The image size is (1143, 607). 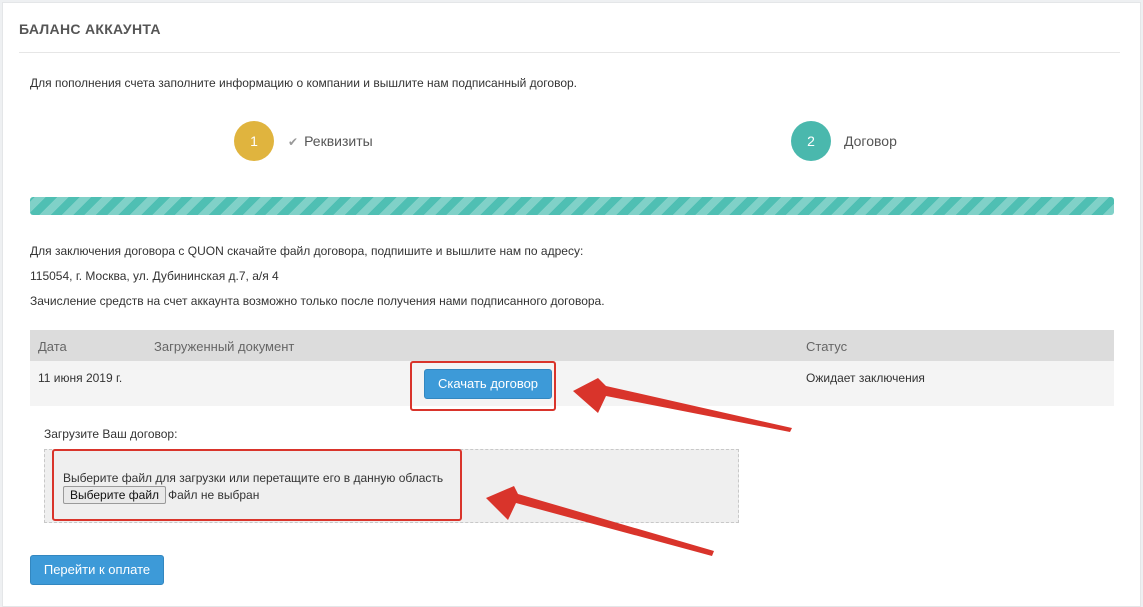 I want to click on step-2-circle: 2, so click(x=811, y=141).